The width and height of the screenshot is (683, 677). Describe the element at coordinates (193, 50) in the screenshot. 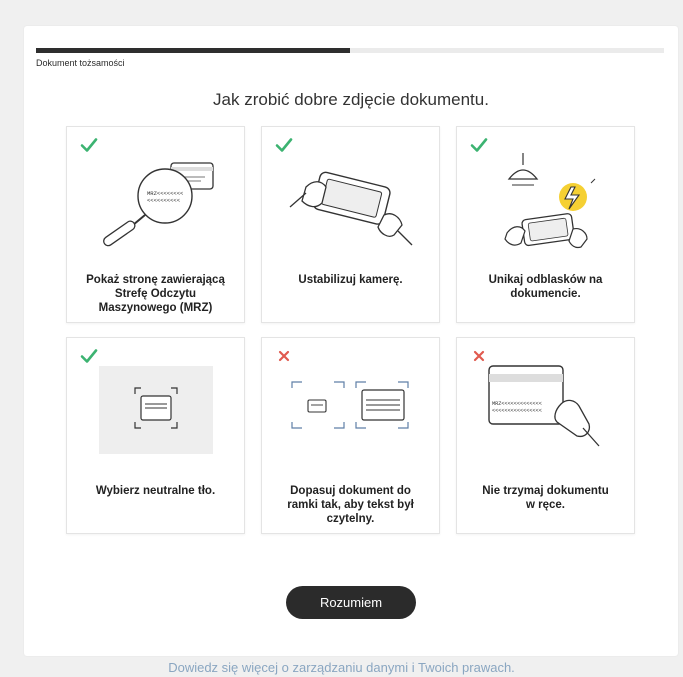

I see `progress-fill` at that location.